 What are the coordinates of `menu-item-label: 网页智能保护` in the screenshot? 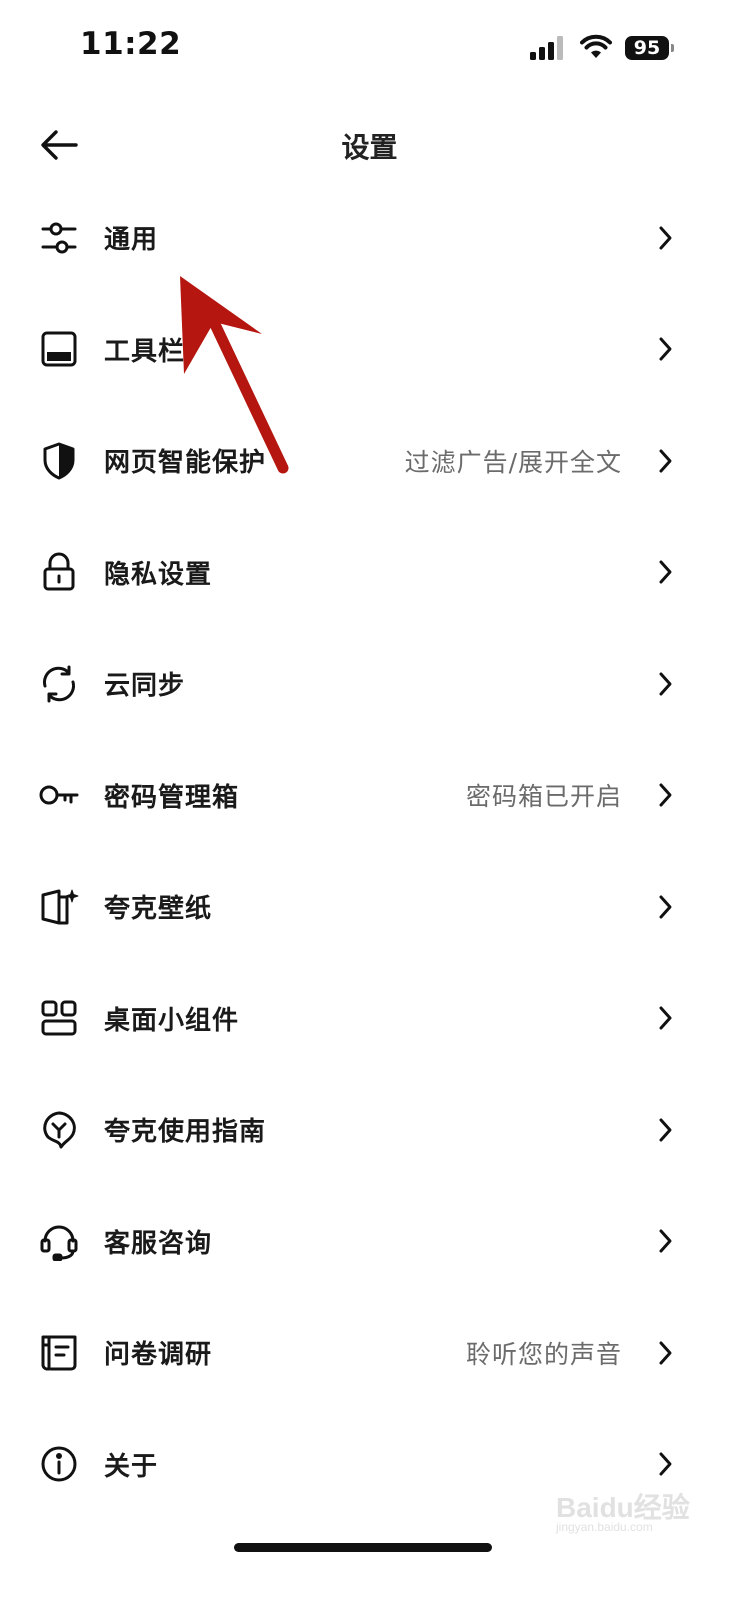 It's located at (185, 463).